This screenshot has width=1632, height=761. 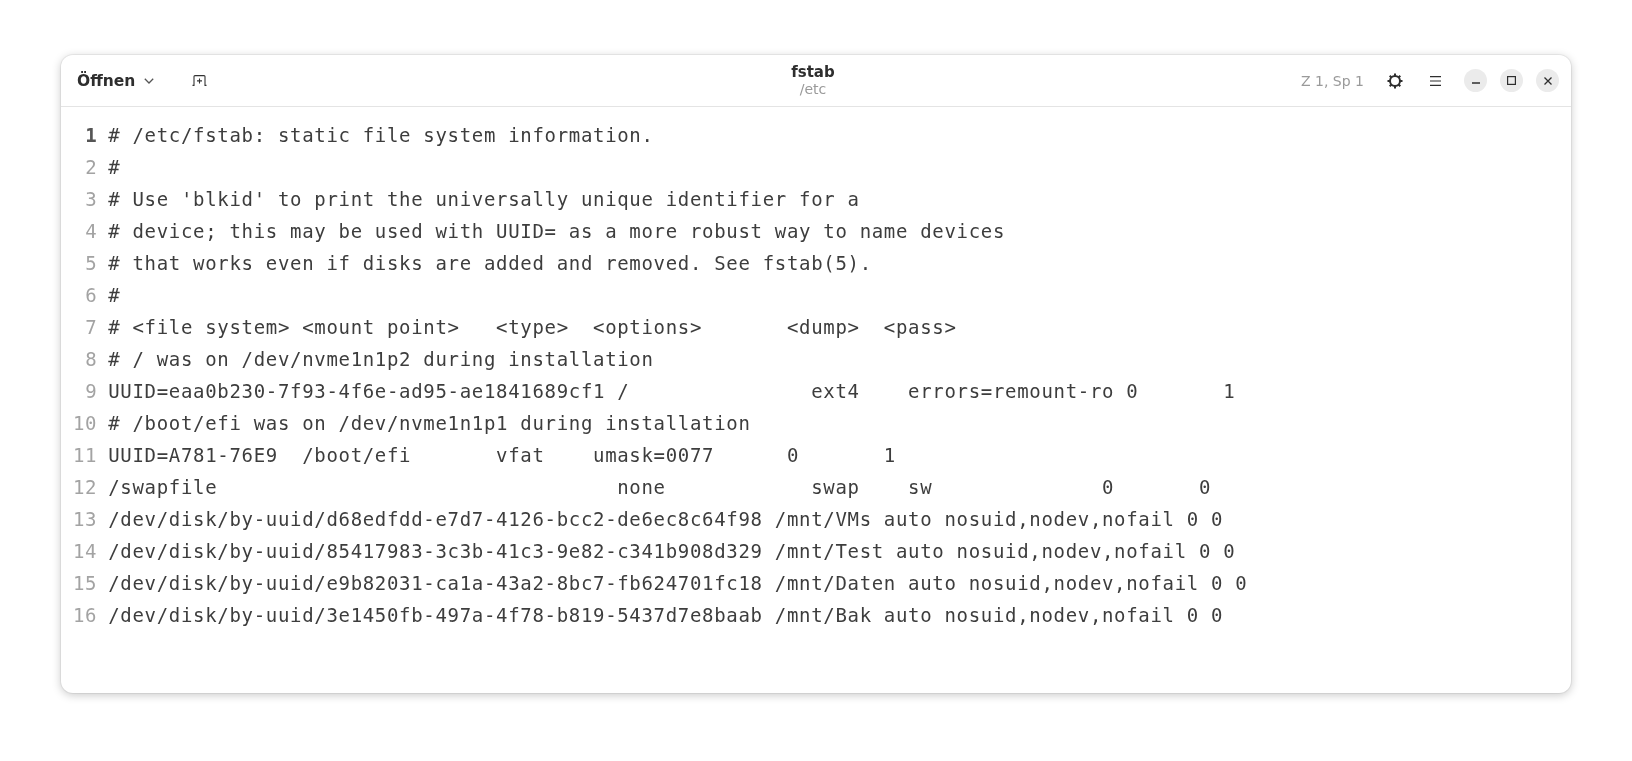 What do you see at coordinates (1395, 80) in the screenshot?
I see `gear-icon` at bounding box center [1395, 80].